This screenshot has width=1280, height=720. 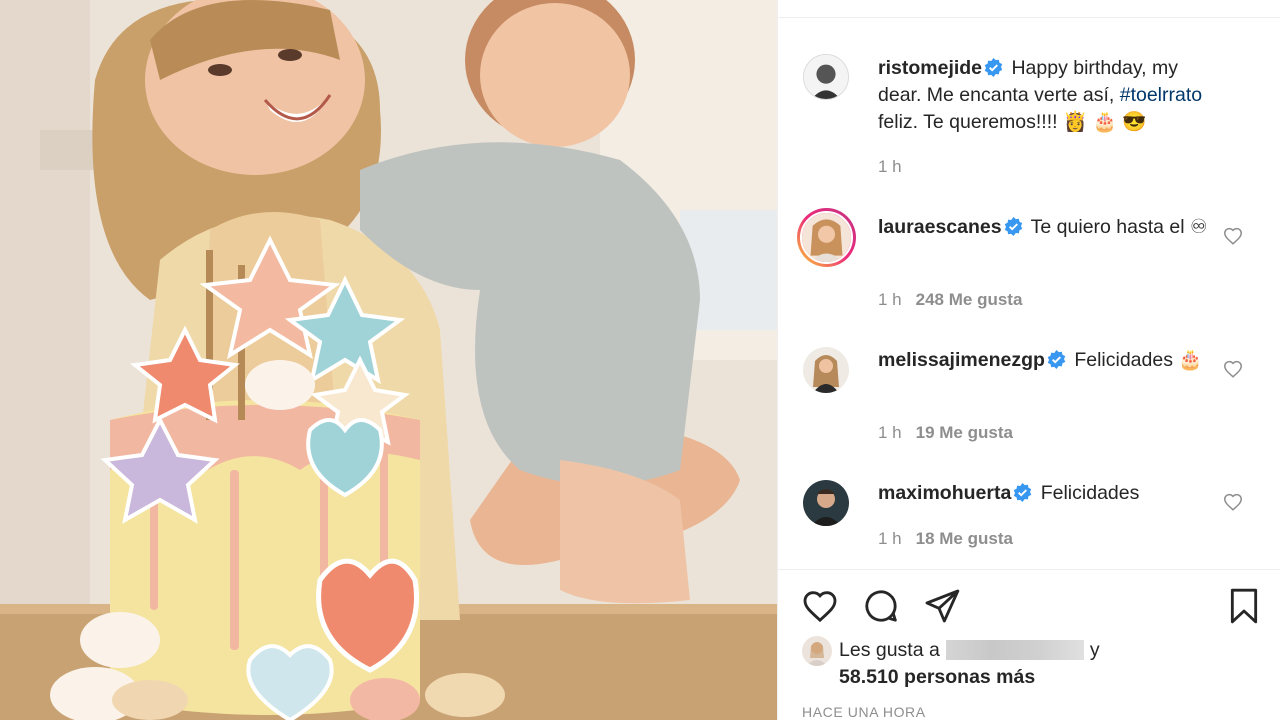 I want to click on comment-username: maximohuerta, so click(x=944, y=493).